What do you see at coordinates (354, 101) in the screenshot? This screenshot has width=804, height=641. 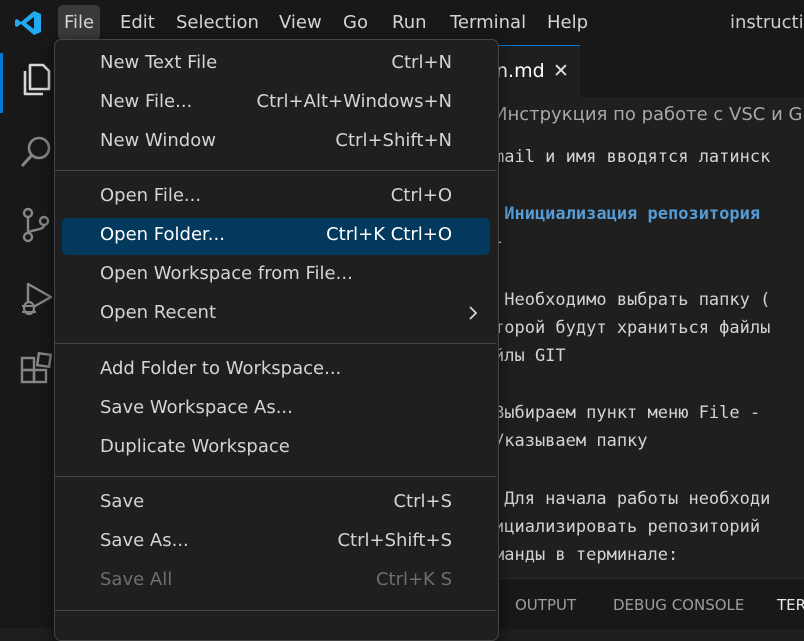 I see `menu-item-shortcut: Ctrl+Alt+Windows+N` at bounding box center [354, 101].